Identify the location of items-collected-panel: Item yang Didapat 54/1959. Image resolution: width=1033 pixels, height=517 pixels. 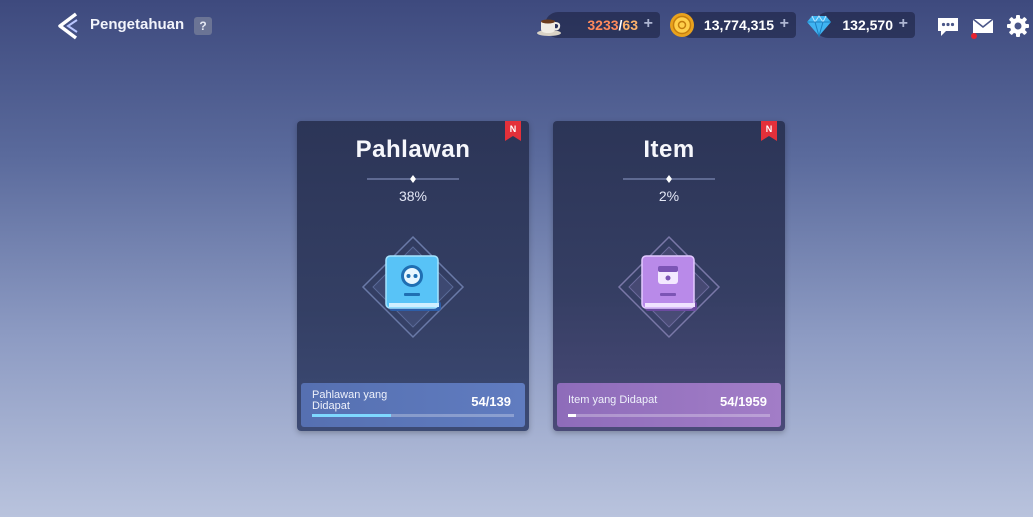
(669, 405).